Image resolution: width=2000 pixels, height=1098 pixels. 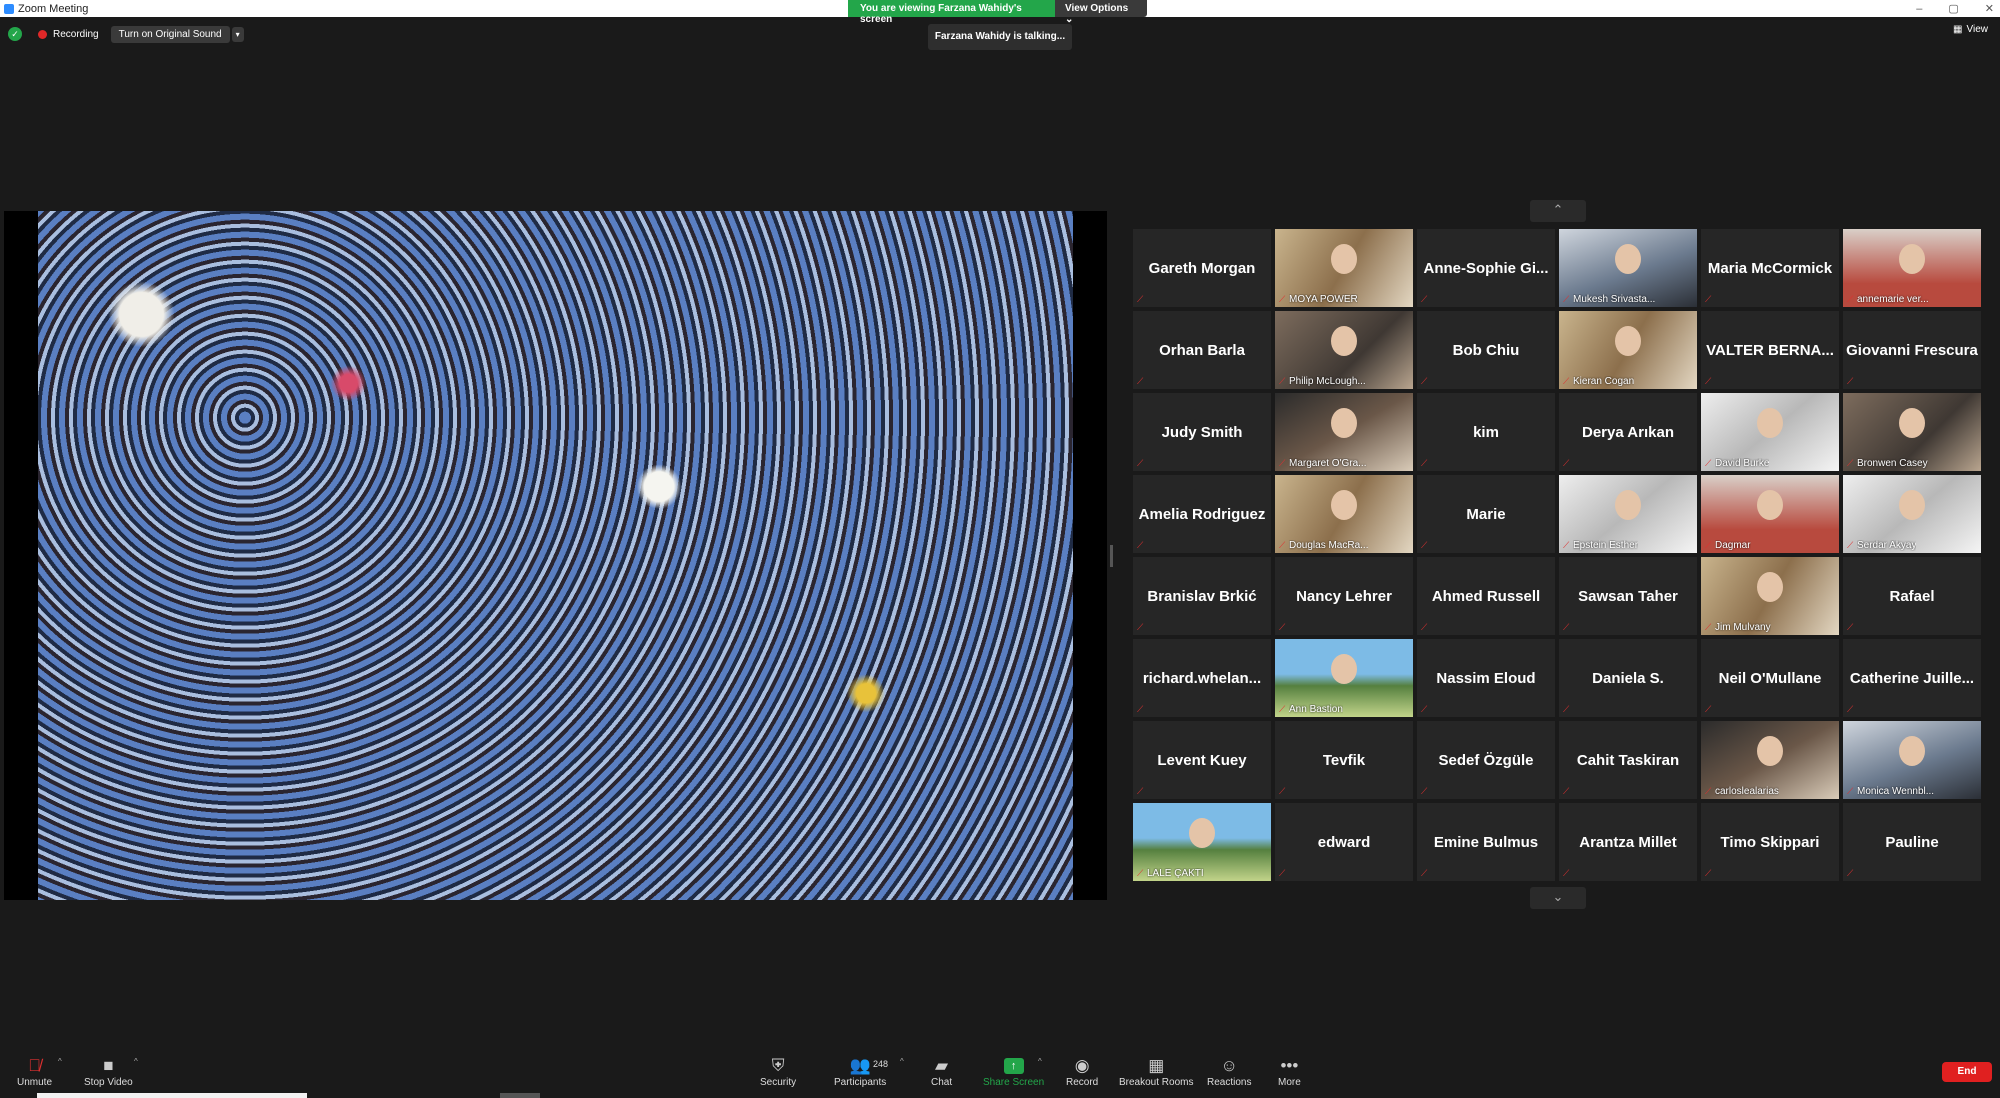 I want to click on participant-tile: Levent Kuey ⟋, so click(x=1202, y=760).